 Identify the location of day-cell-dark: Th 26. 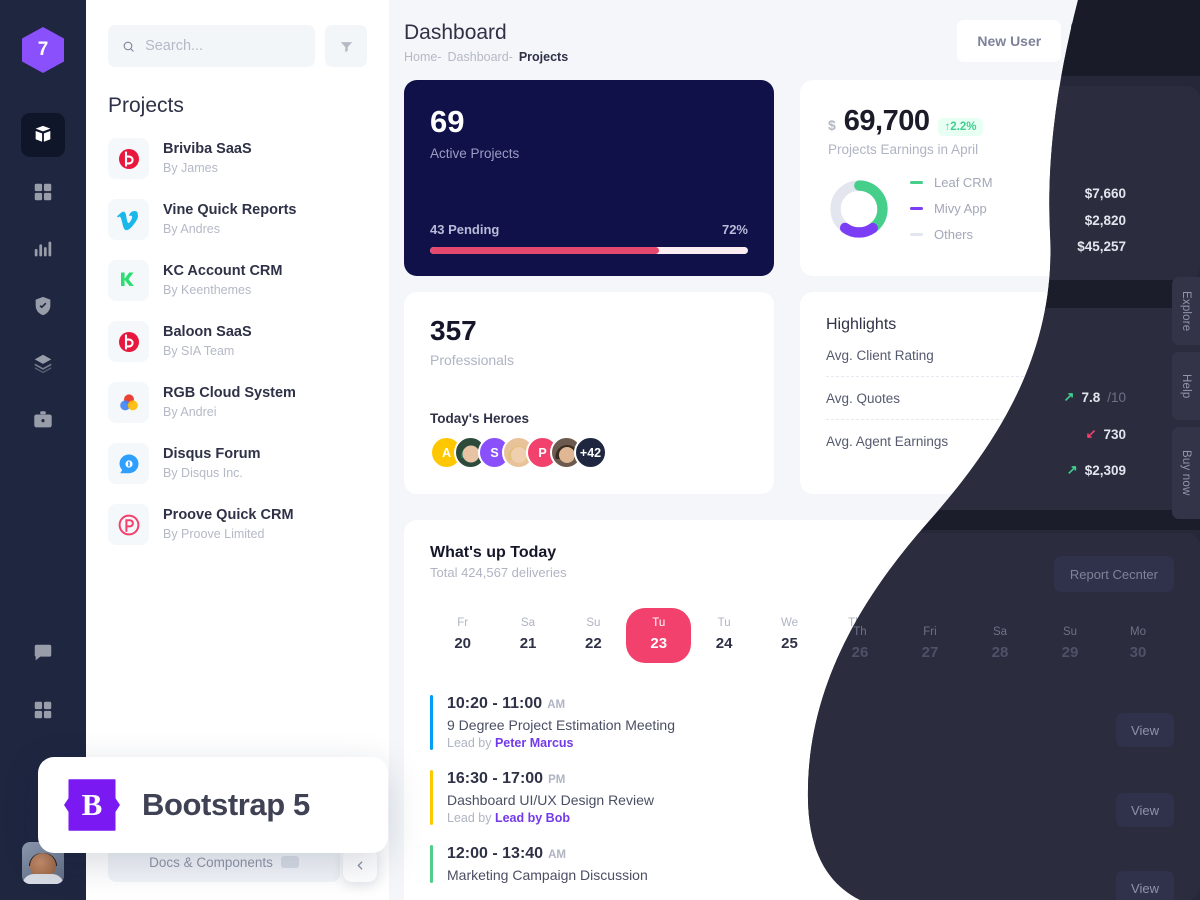
(860, 643).